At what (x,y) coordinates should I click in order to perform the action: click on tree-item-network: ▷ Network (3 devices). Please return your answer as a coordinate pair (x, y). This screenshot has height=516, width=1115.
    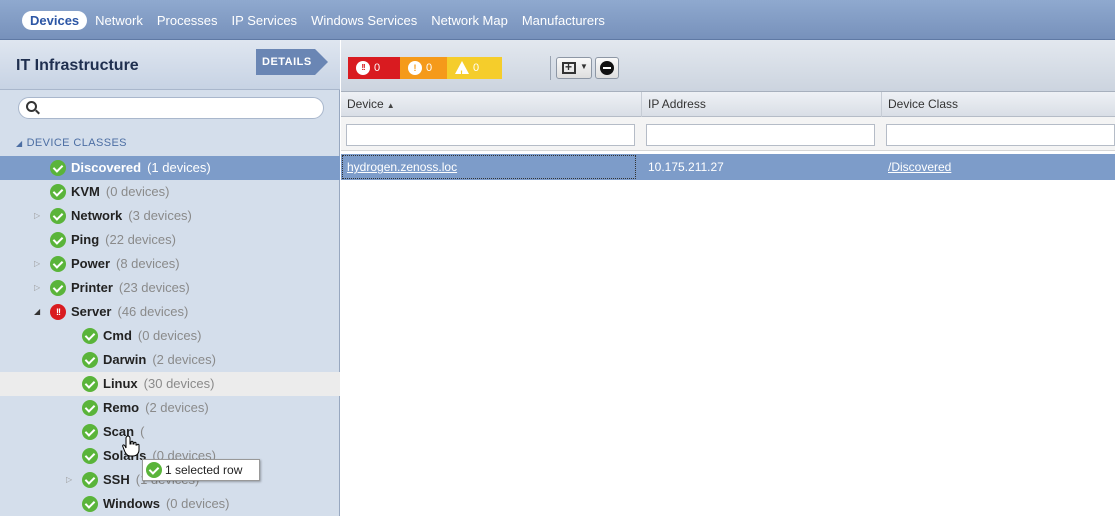
    Looking at the image, I should click on (170, 216).